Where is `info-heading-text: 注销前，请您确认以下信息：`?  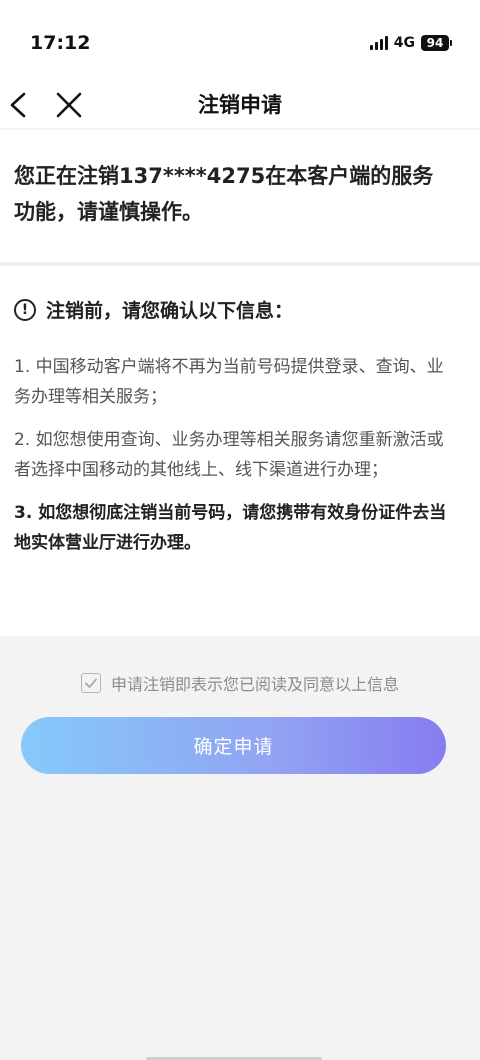
info-heading-text: 注销前，请您确认以下信息： is located at coordinates (170, 311).